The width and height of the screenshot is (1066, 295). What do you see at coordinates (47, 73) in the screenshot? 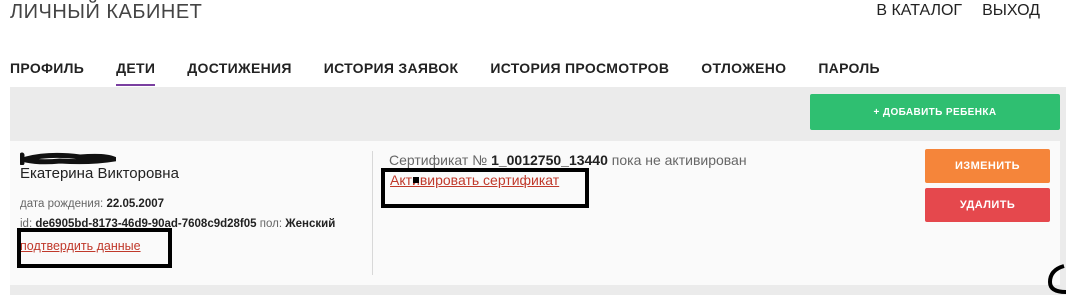
I see `tab-profile: ПРОФИЛЬ` at bounding box center [47, 73].